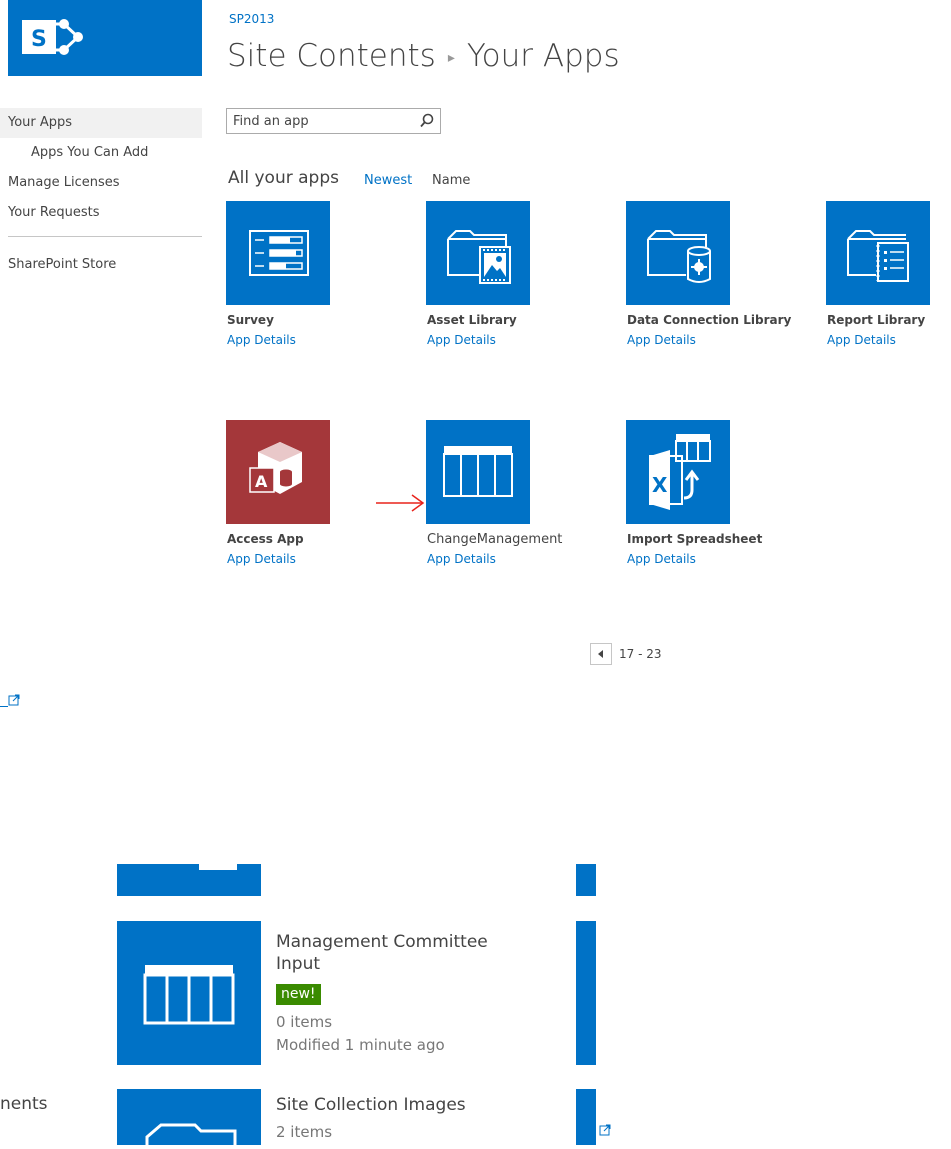 Image resolution: width=951 pixels, height=1149 pixels. What do you see at coordinates (62, 264) in the screenshot?
I see `nav-sharepoint-store: SharePoint Store` at bounding box center [62, 264].